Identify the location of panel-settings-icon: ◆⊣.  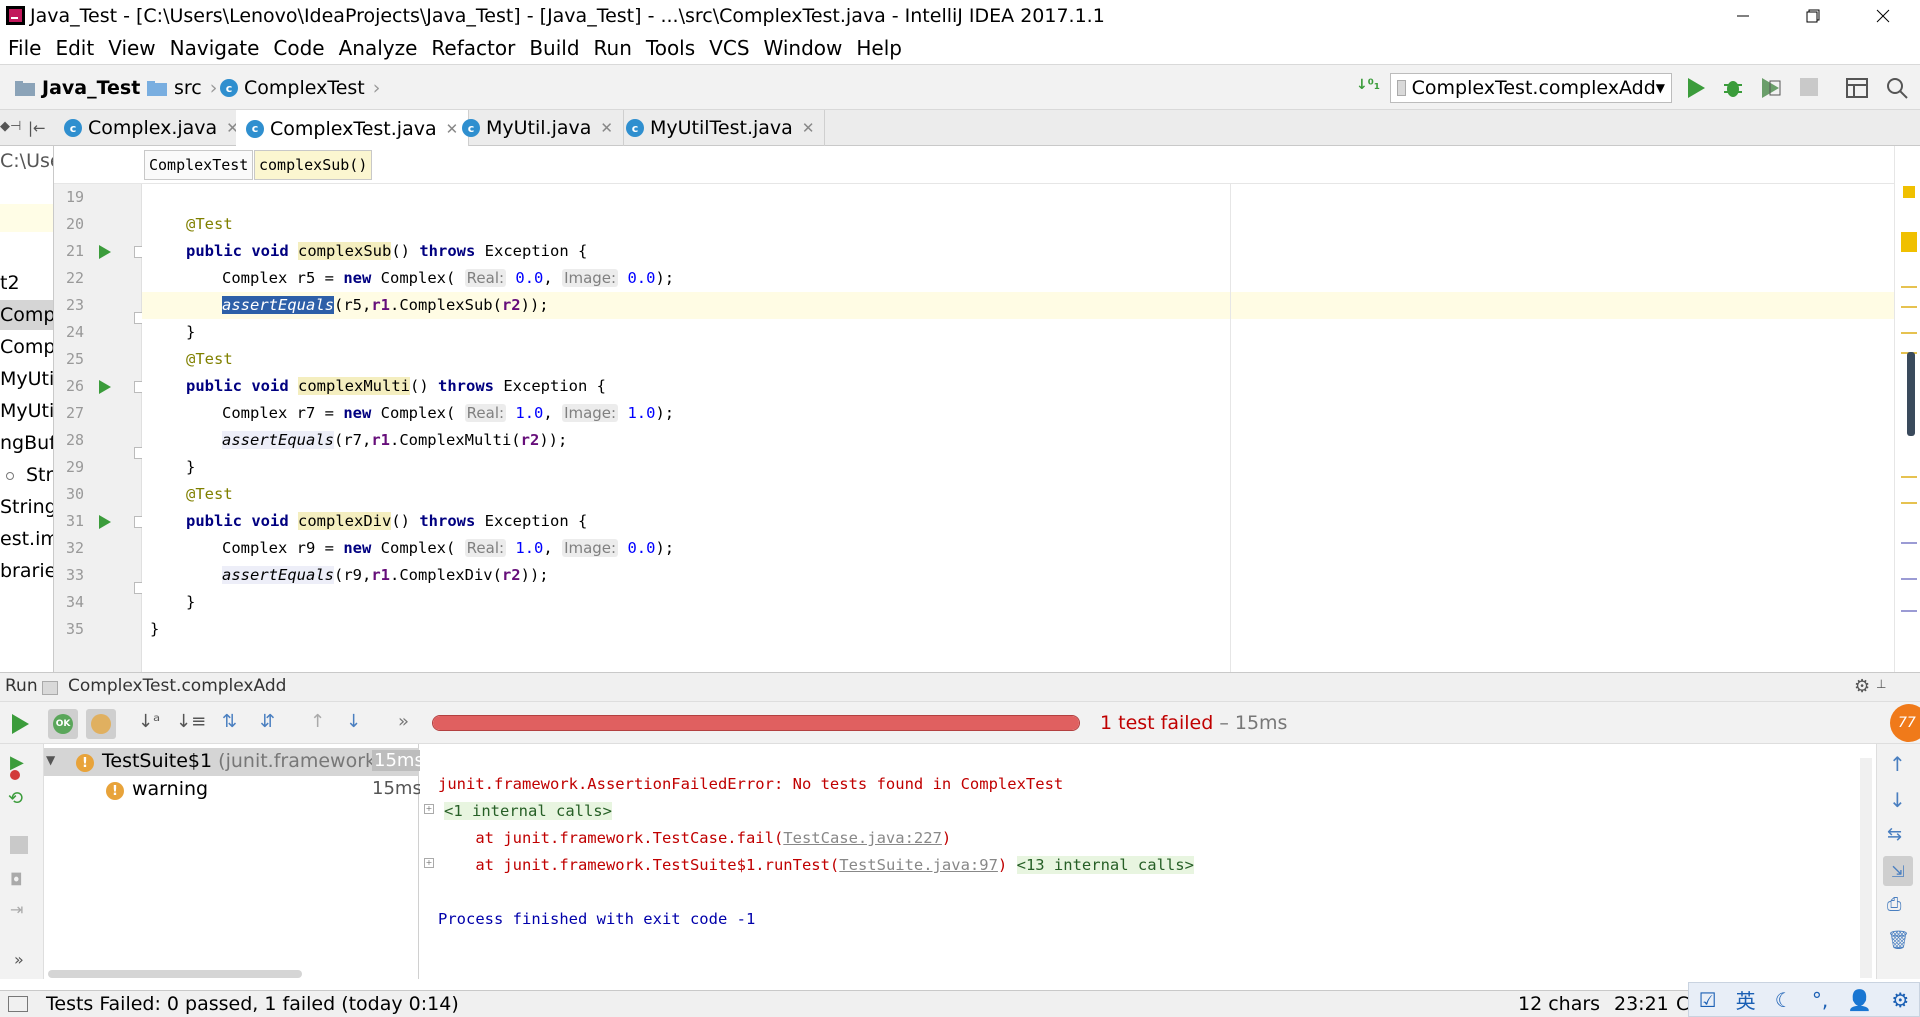
(10, 126).